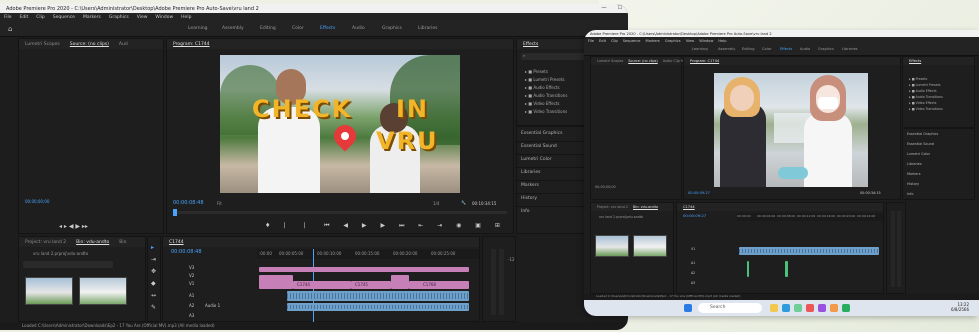 Image resolution: width=979 pixels, height=332 pixels. I want to click on menu-clip: Clip, so click(614, 41).